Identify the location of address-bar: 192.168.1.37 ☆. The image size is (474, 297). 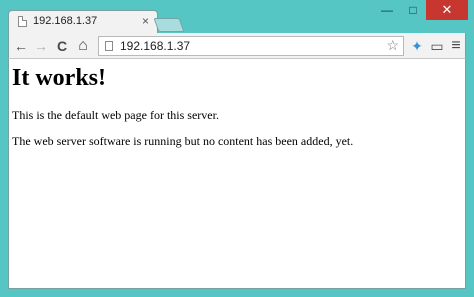
(251, 46).